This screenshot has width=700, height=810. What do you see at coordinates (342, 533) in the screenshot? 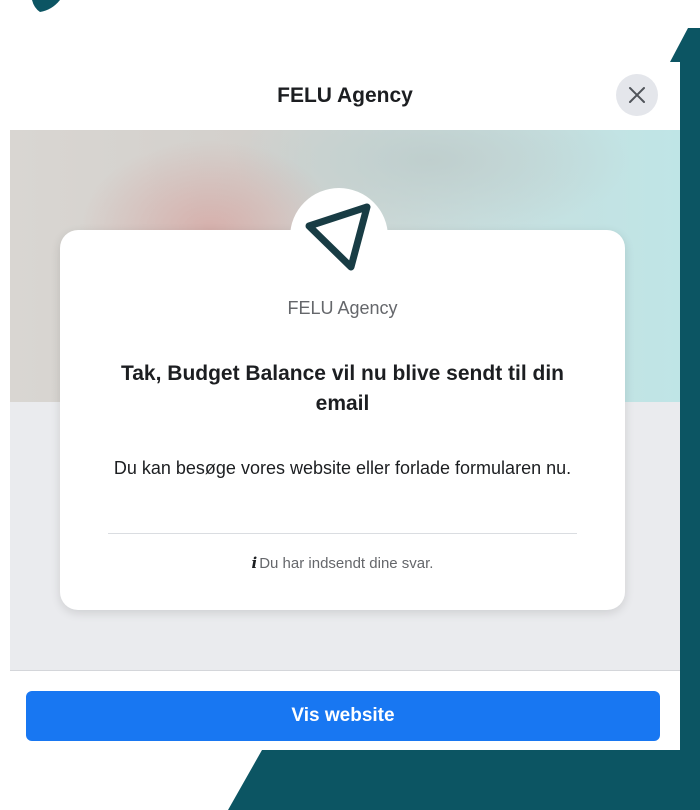
I see `divider` at bounding box center [342, 533].